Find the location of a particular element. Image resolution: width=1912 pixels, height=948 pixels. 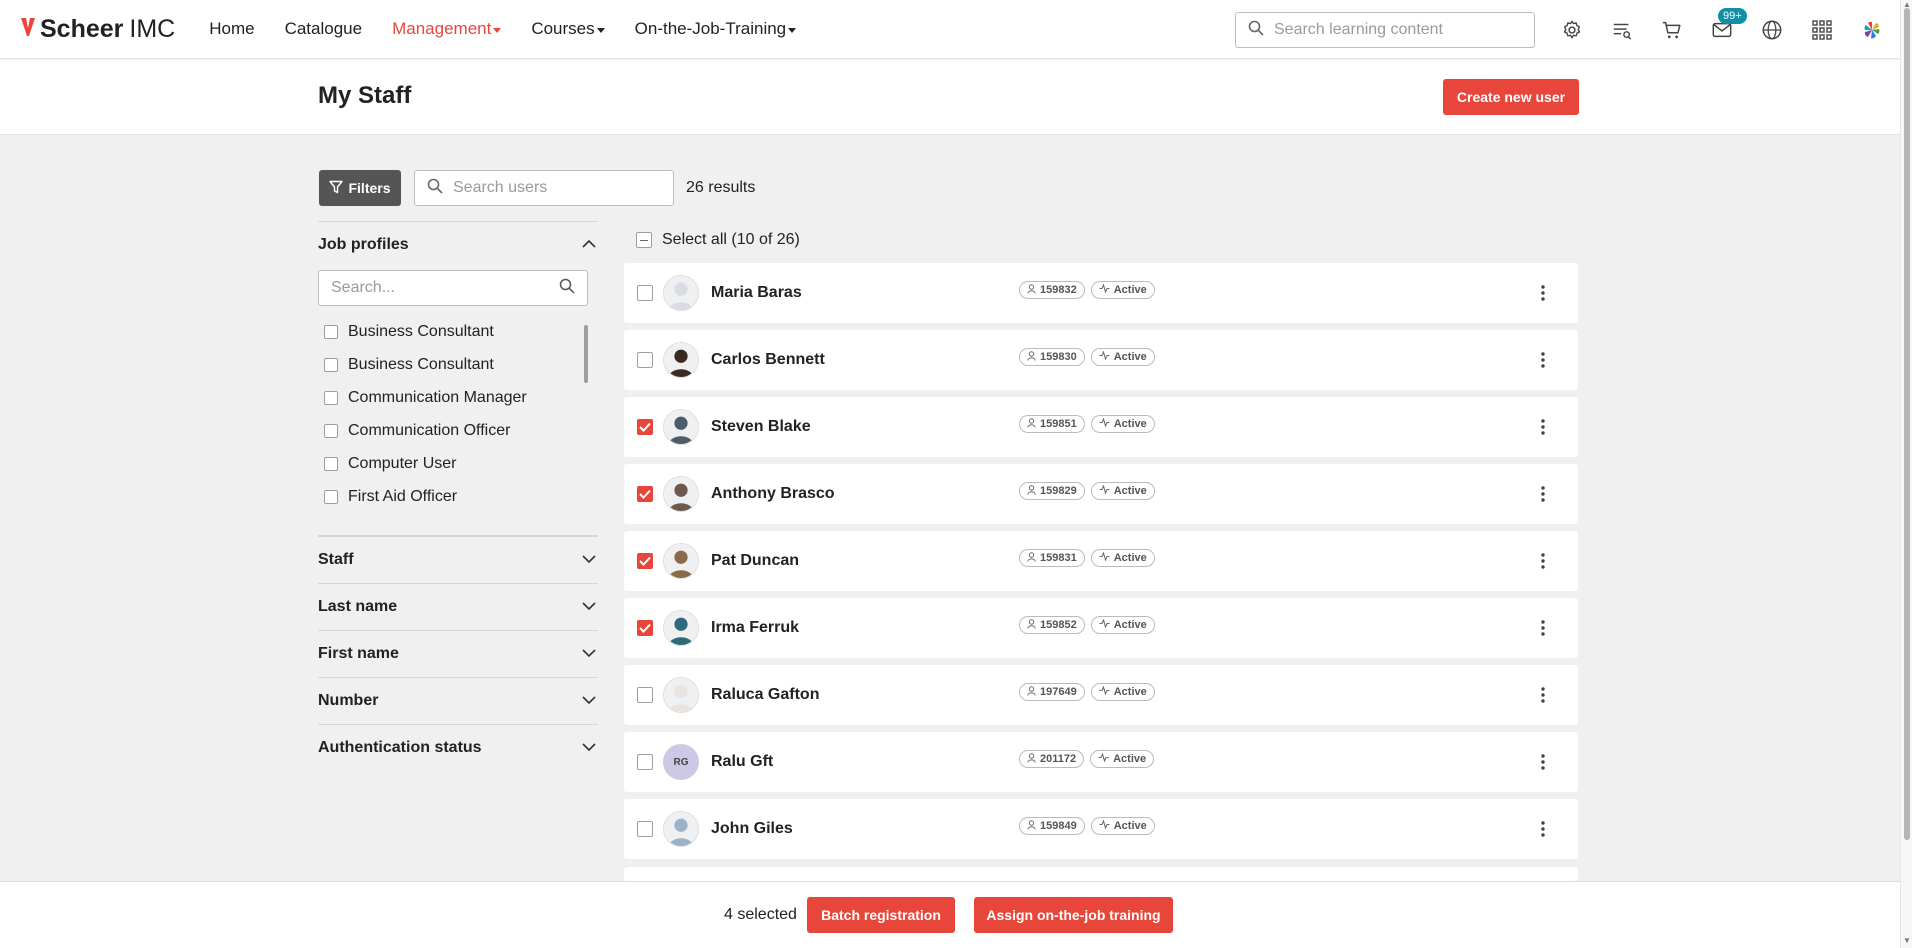

facet-last-name: Last name is located at coordinates (458, 606).